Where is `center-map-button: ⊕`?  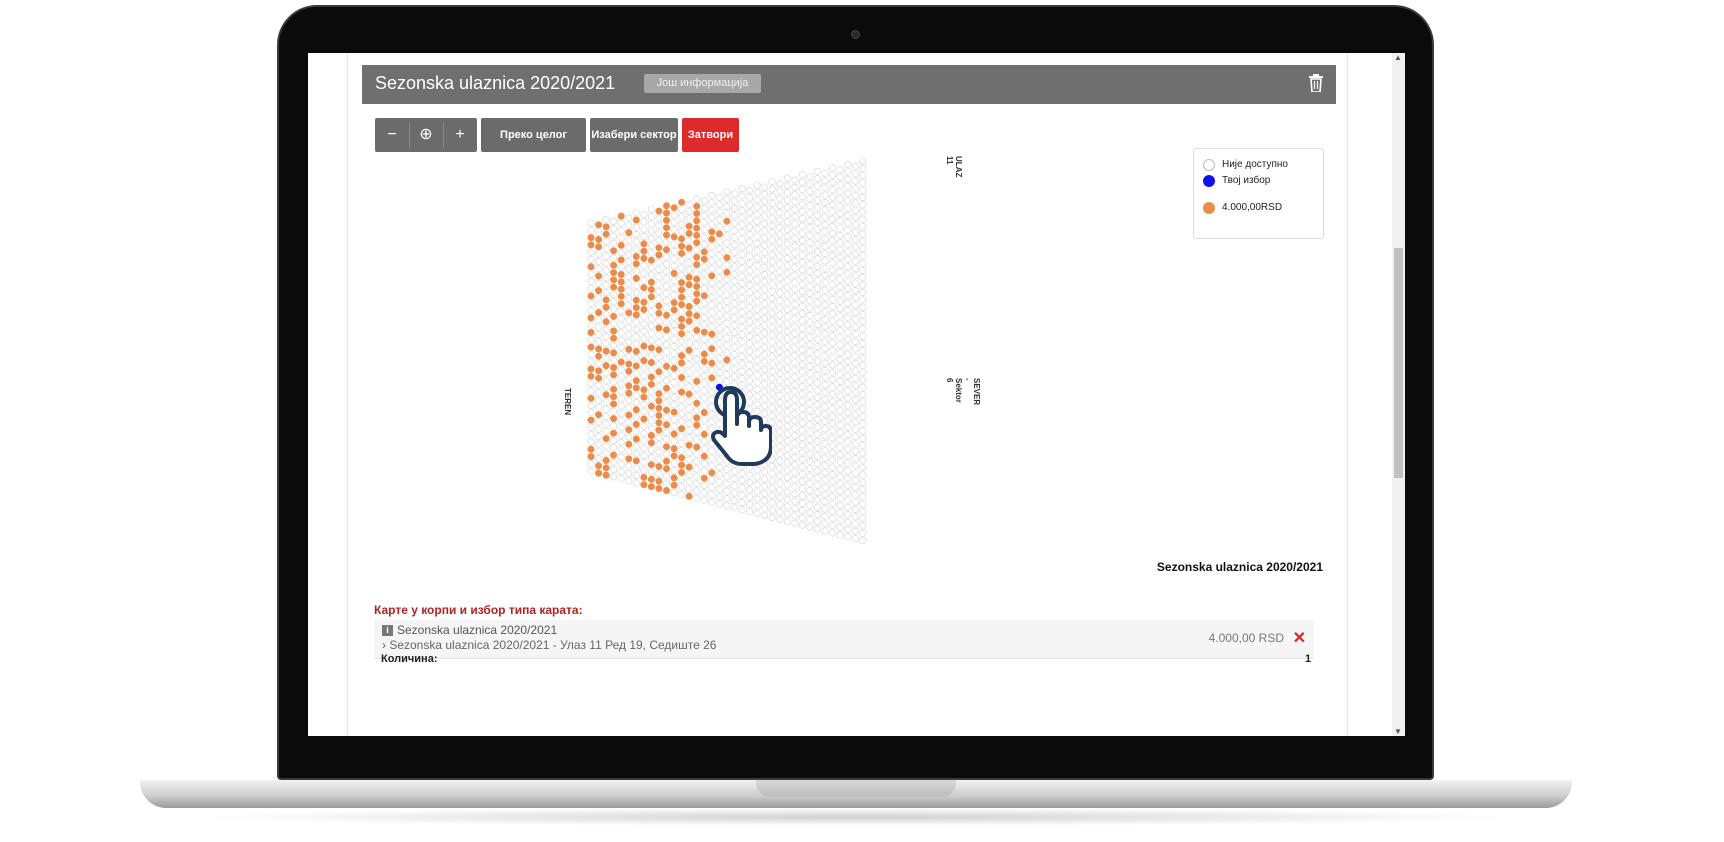 center-map-button: ⊕ is located at coordinates (426, 135).